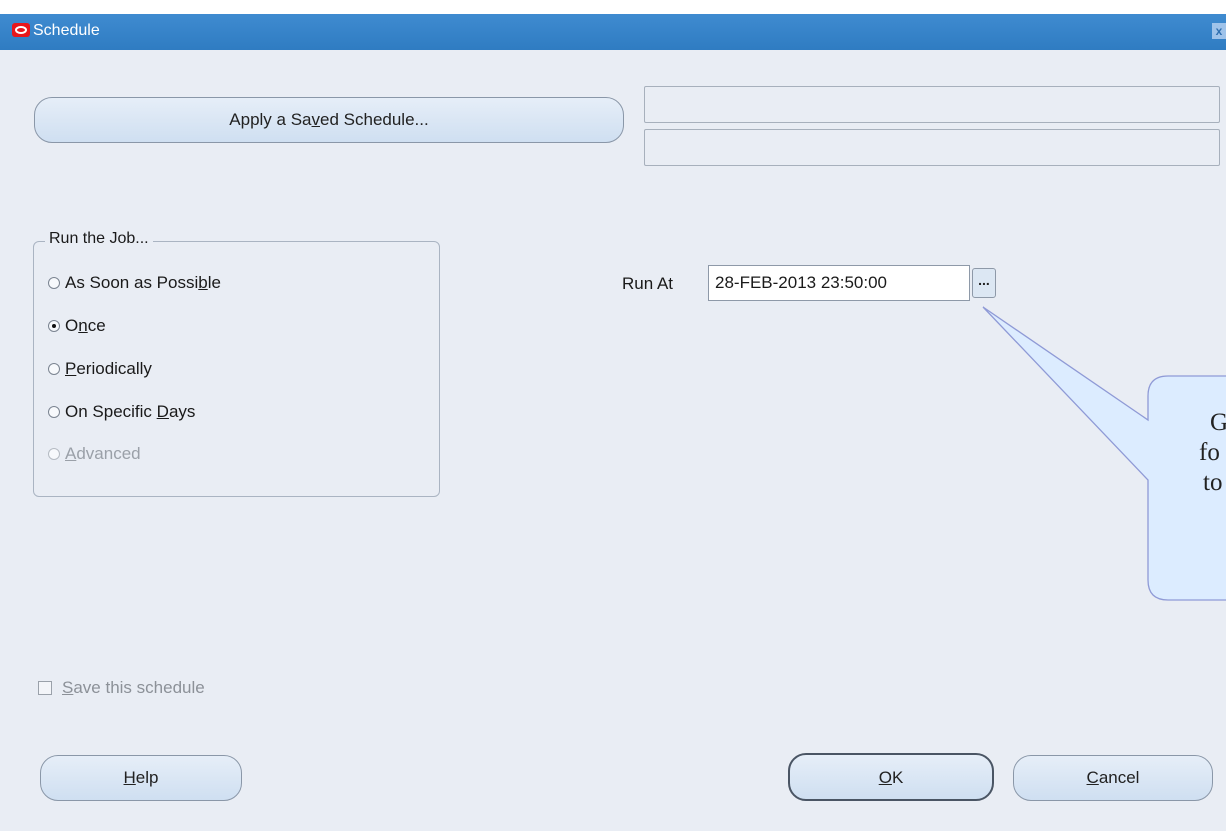 This screenshot has height=831, width=1226. I want to click on save-schedule-label: Save this schedule, so click(133, 687).